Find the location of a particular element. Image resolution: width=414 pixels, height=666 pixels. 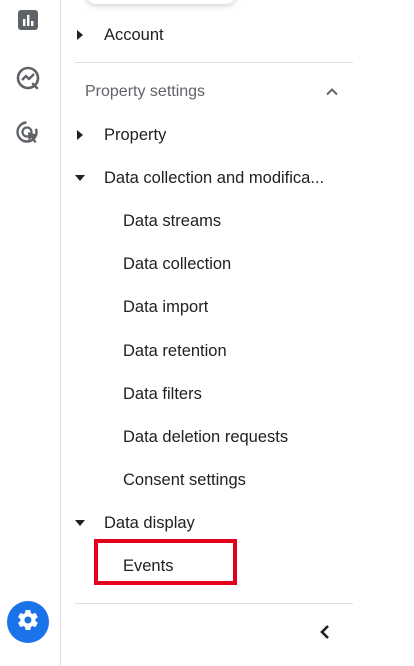

nav-item-data-display: Data display is located at coordinates (206, 523).